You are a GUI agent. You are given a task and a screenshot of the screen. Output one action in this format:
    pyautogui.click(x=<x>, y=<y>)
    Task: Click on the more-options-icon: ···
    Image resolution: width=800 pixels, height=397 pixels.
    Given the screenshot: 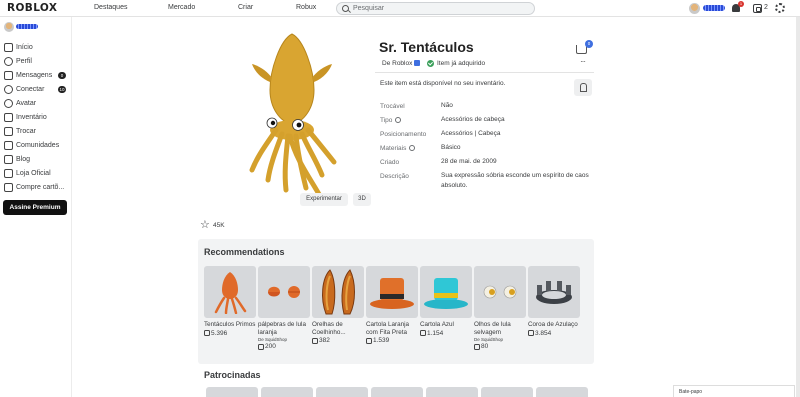 What is the action you would take?
    pyautogui.click(x=583, y=61)
    